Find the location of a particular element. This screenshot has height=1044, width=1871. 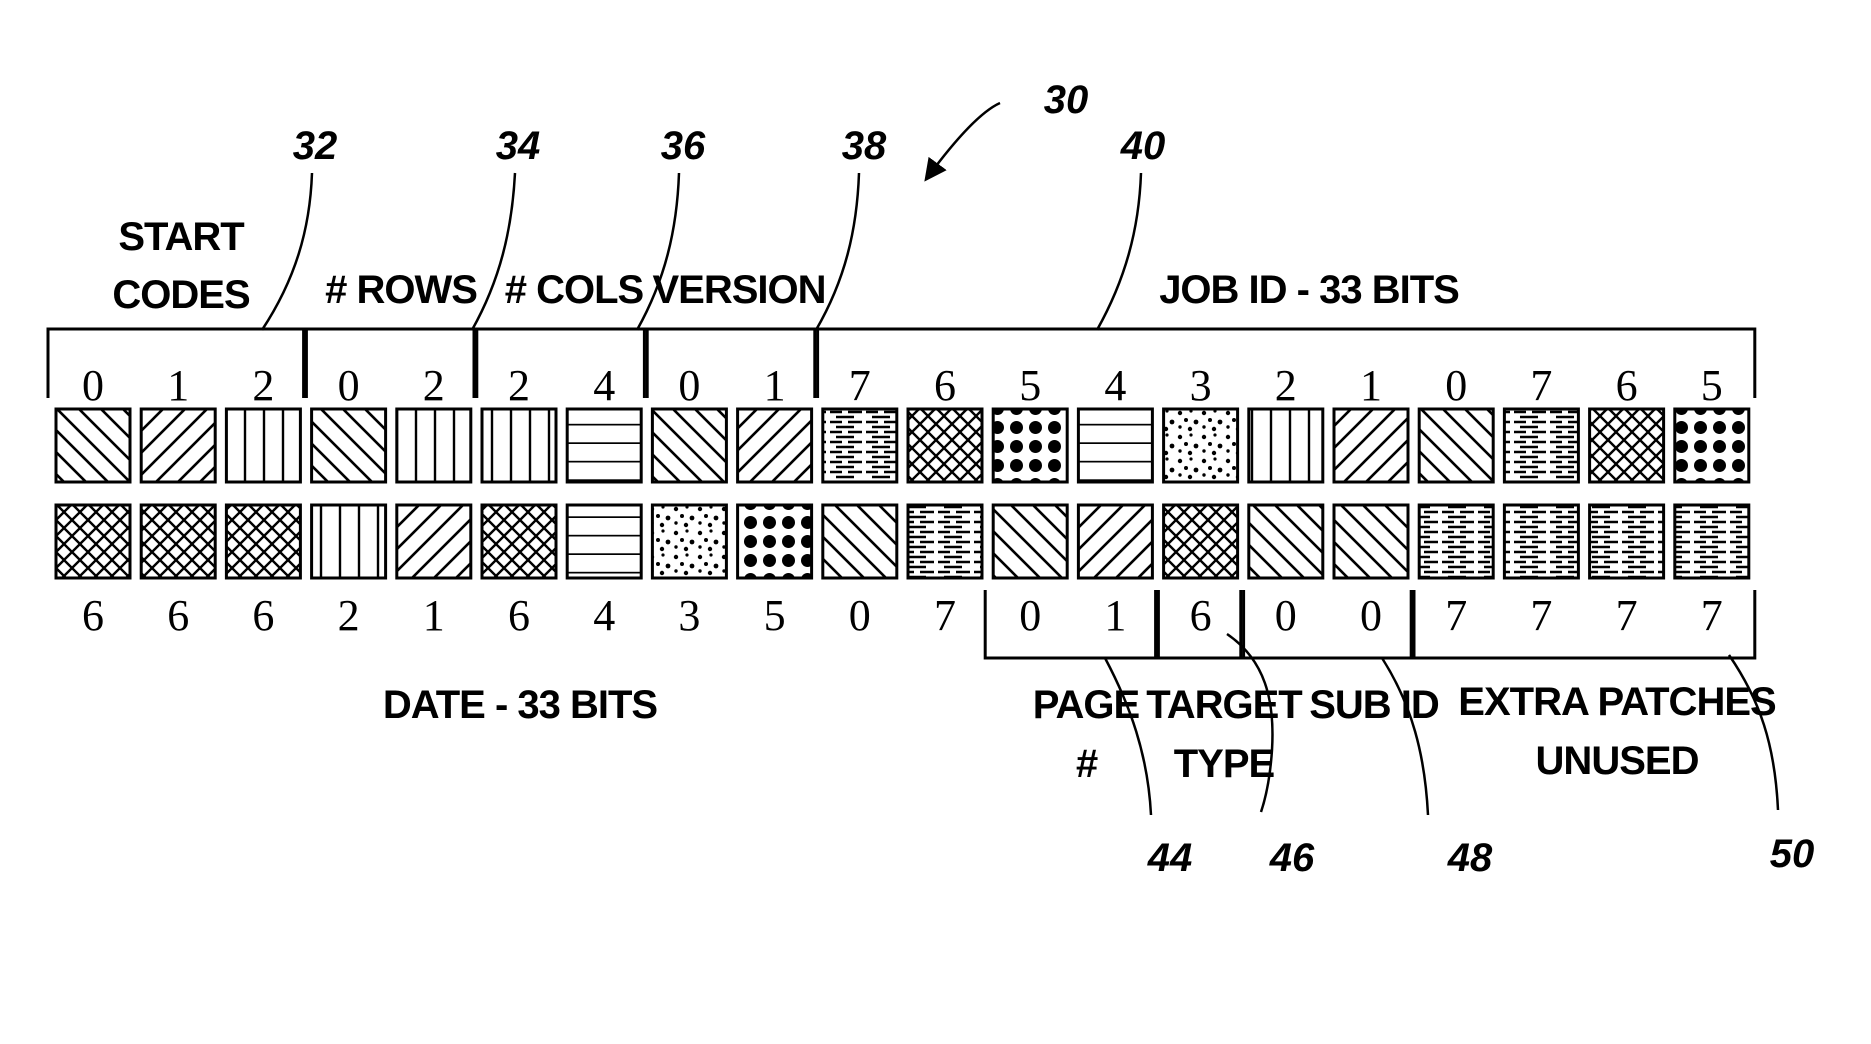

figure-arrow is located at coordinates (962, 141).